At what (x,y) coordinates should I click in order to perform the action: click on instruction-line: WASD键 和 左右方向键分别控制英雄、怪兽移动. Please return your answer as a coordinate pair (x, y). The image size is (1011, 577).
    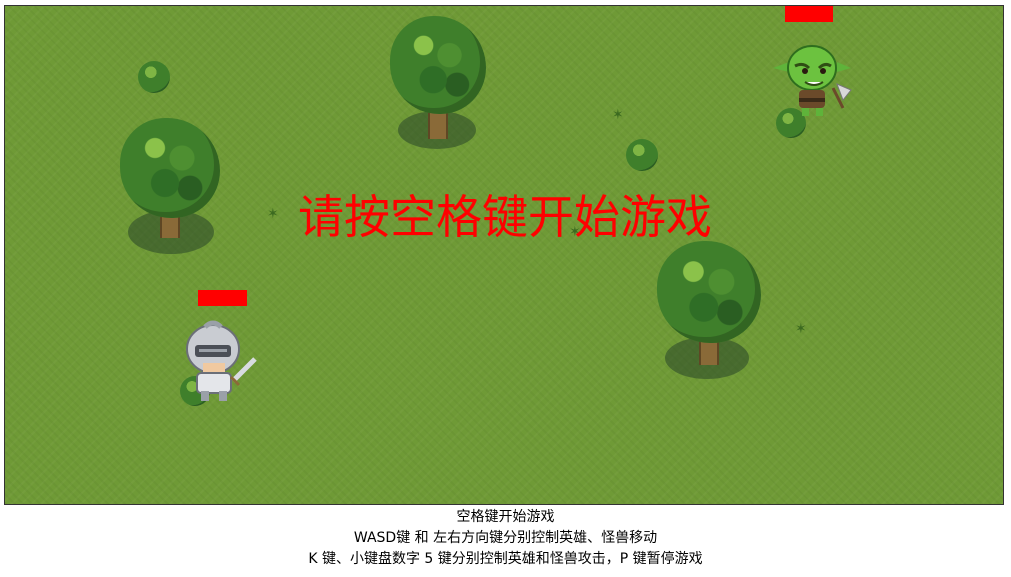
    Looking at the image, I should click on (505, 538).